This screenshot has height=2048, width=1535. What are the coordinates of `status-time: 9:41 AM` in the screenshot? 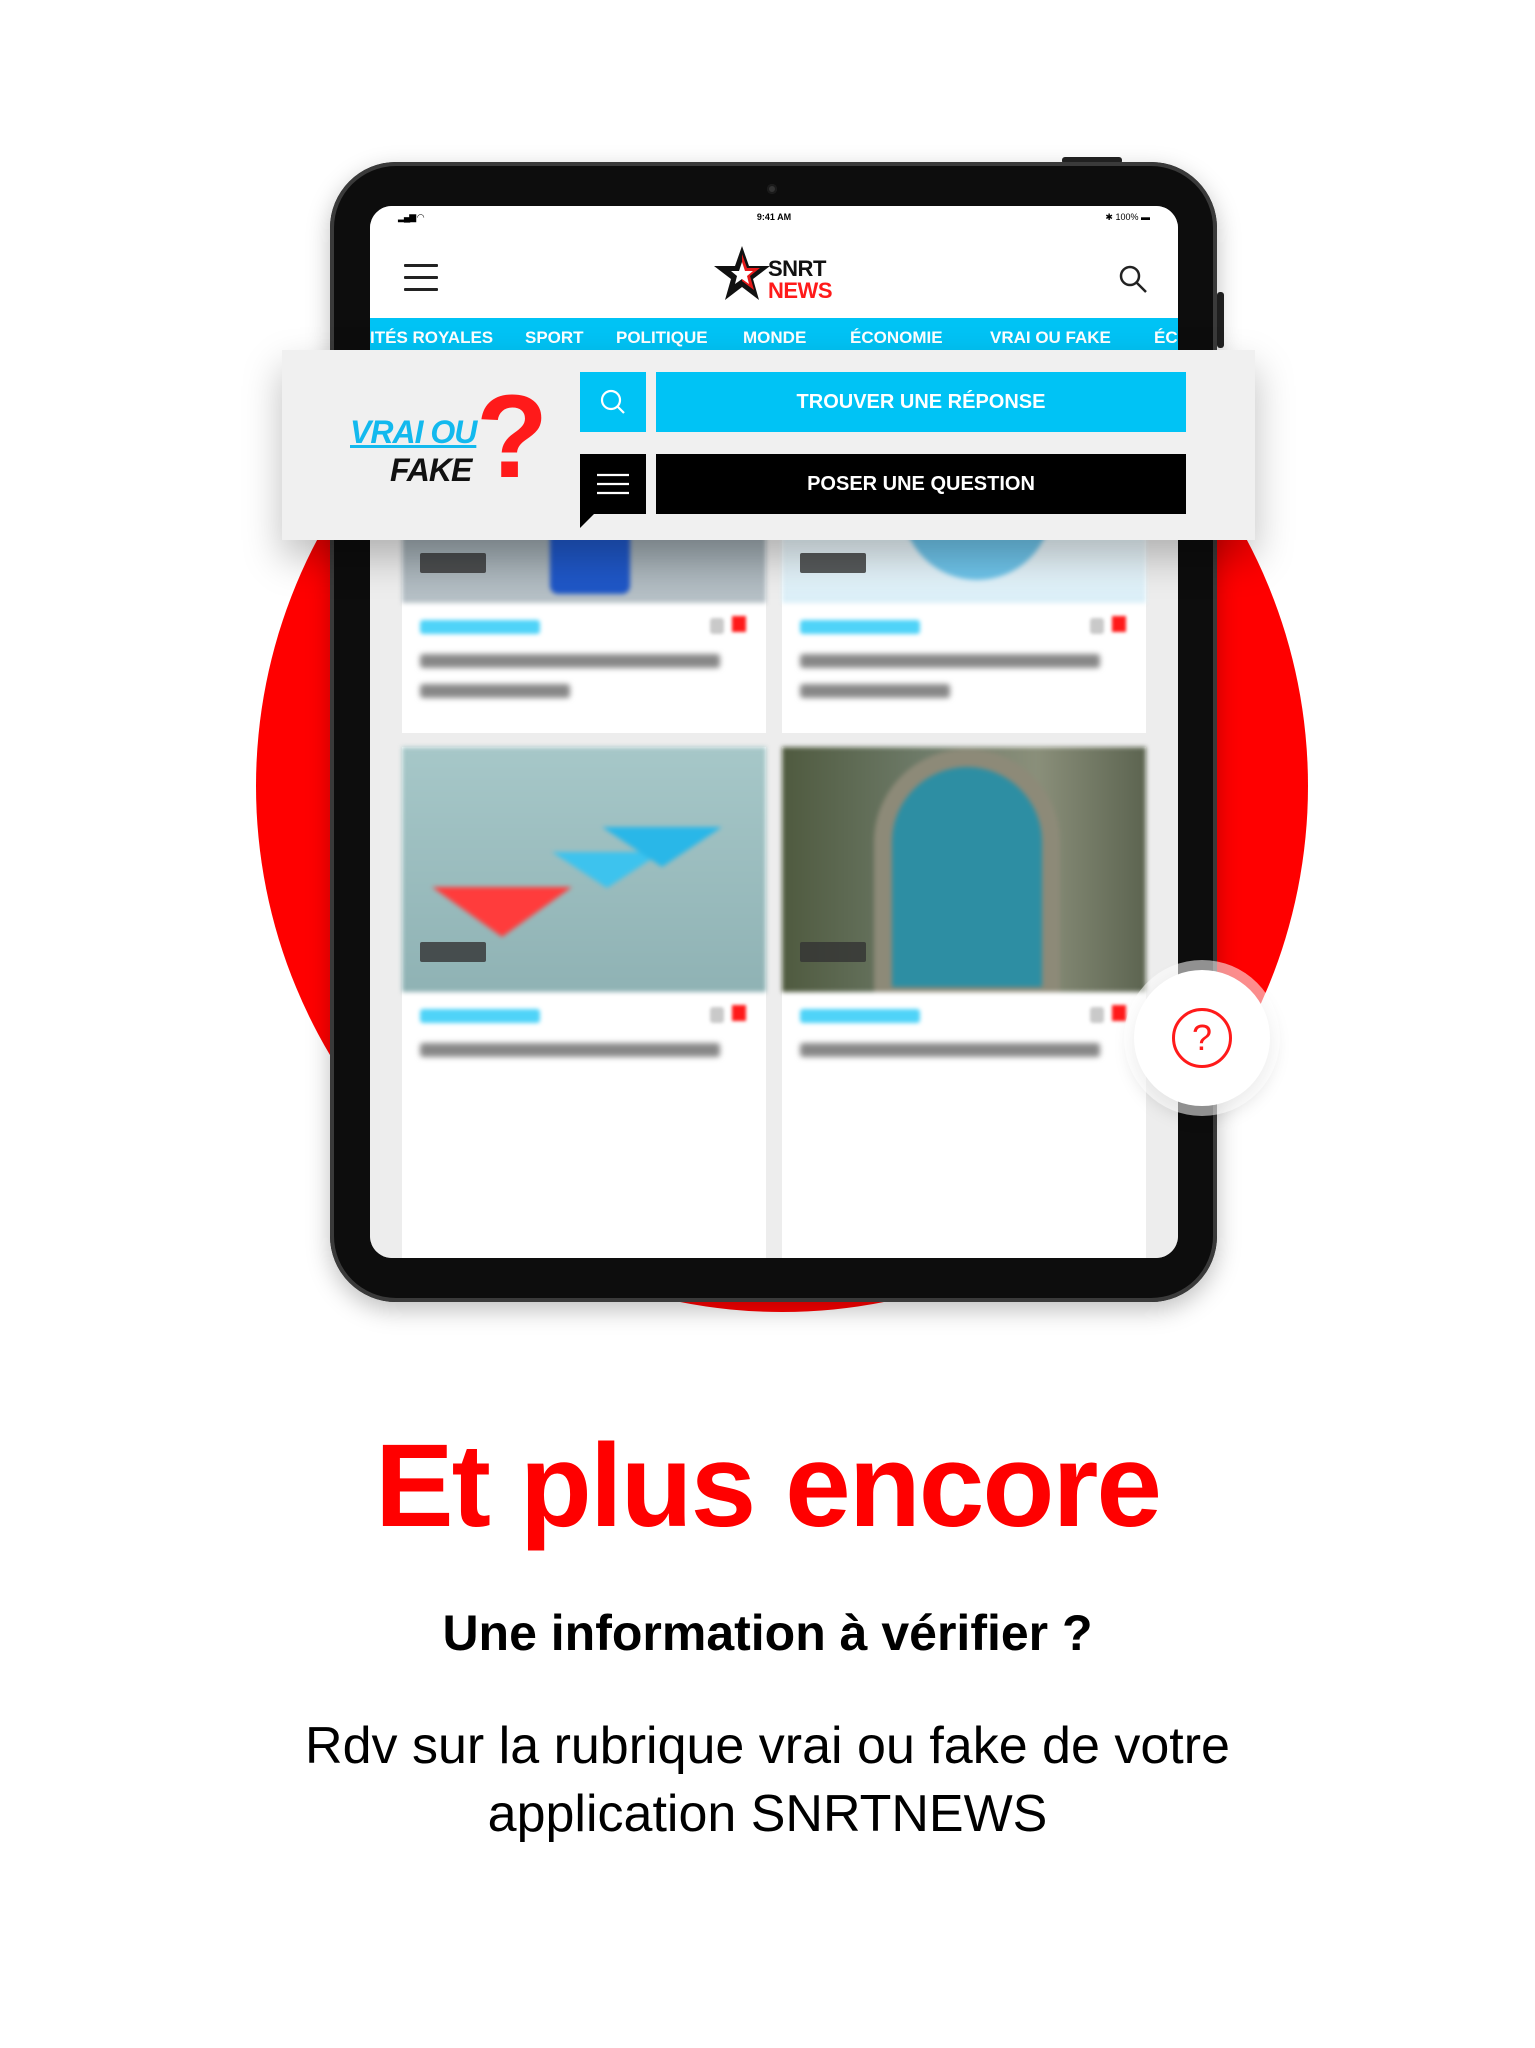 It's located at (774, 217).